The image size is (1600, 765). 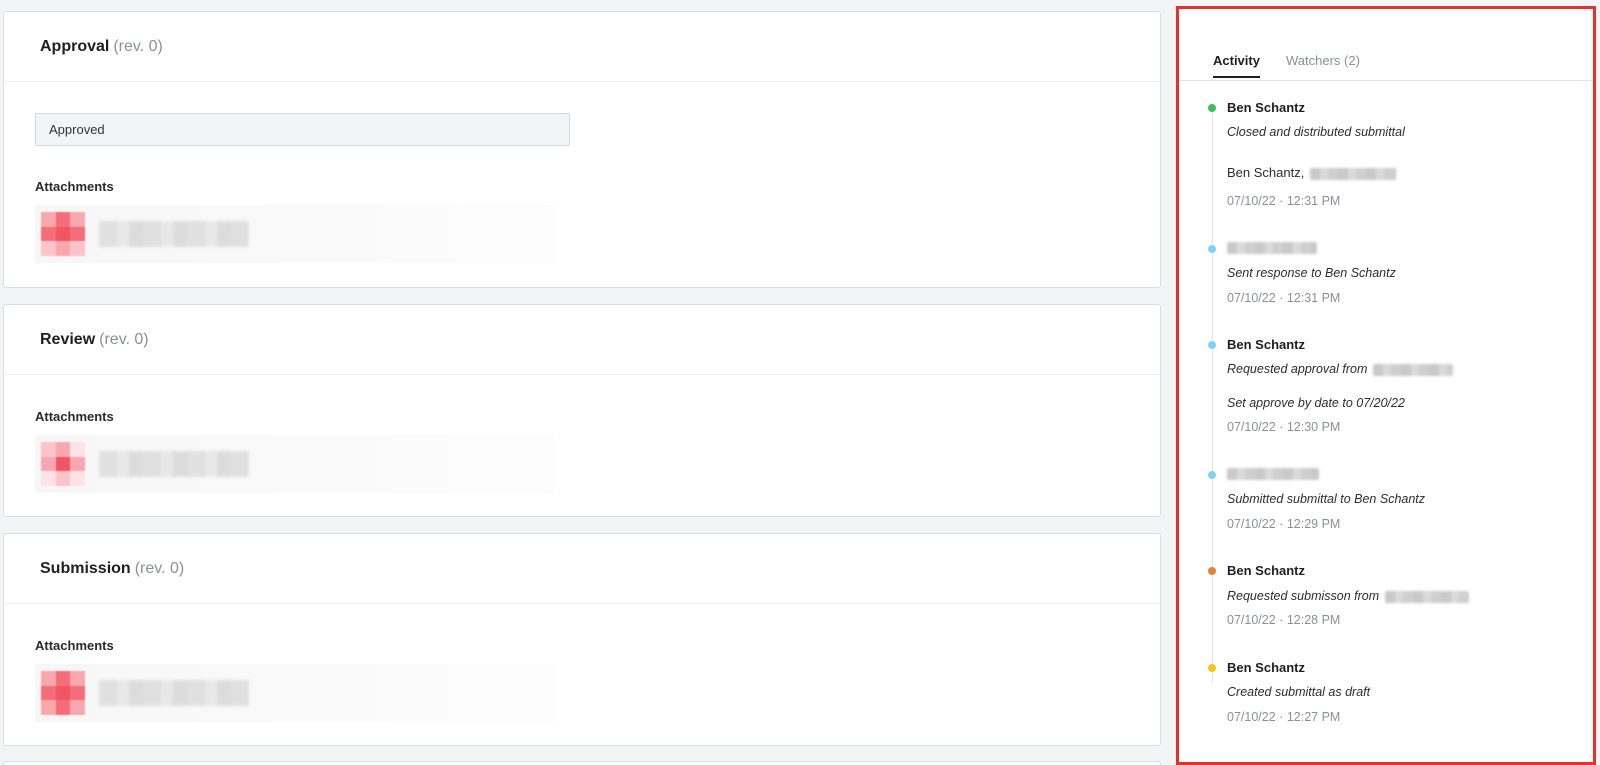 I want to click on event-description: Submitted submittal to Ben Schantz, so click(x=1326, y=499).